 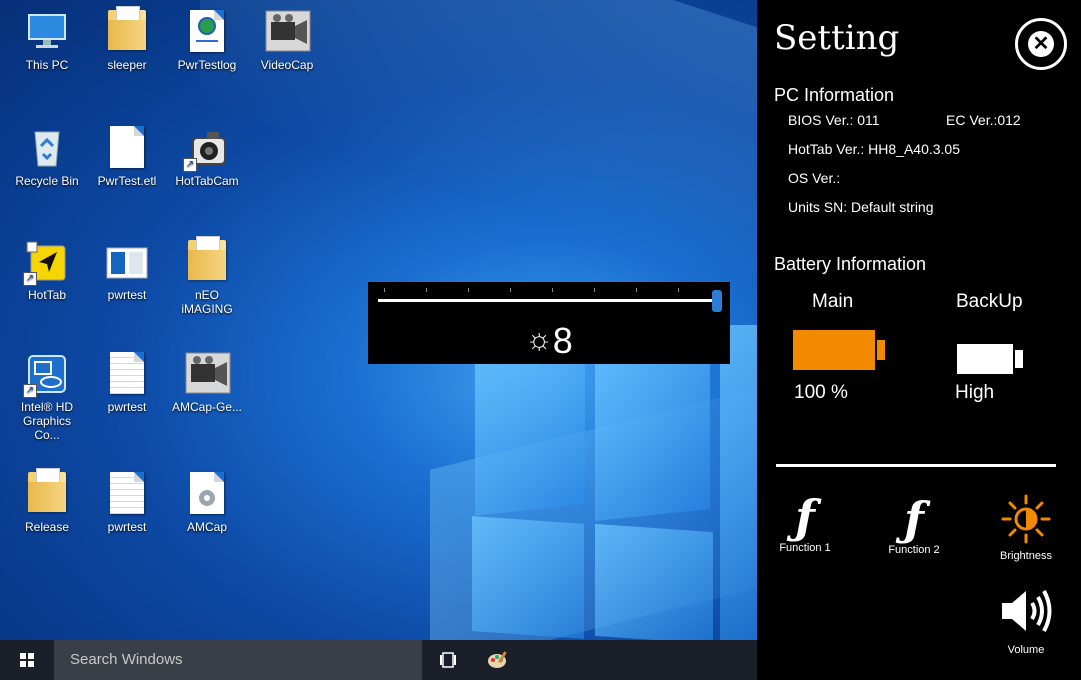 What do you see at coordinates (1026, 650) in the screenshot?
I see `volume-label: Volume` at bounding box center [1026, 650].